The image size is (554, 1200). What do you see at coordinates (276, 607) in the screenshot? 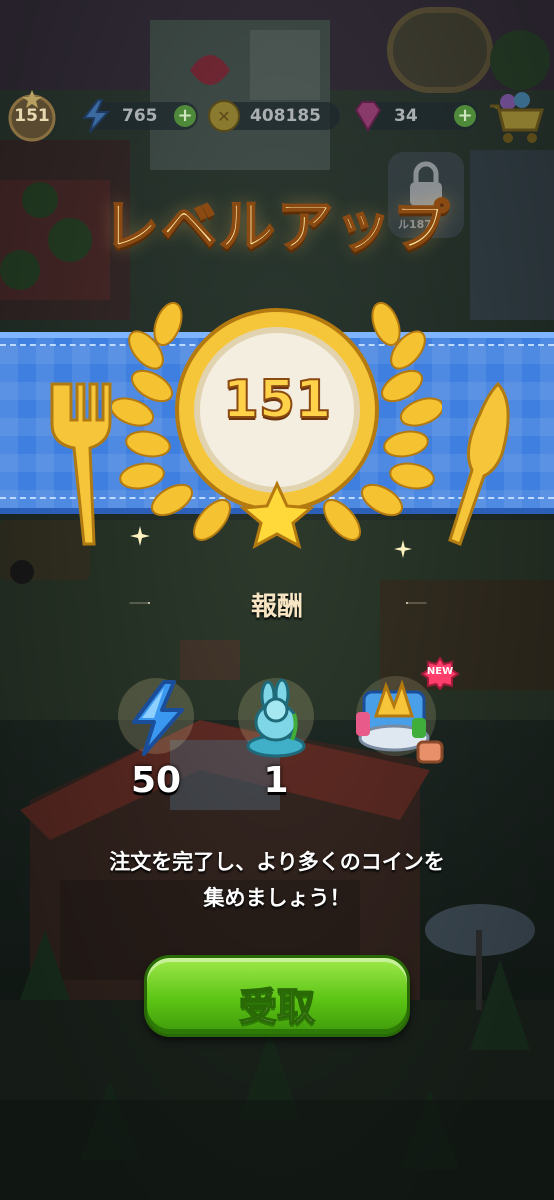
I see `rewards-title: 報酬` at bounding box center [276, 607].